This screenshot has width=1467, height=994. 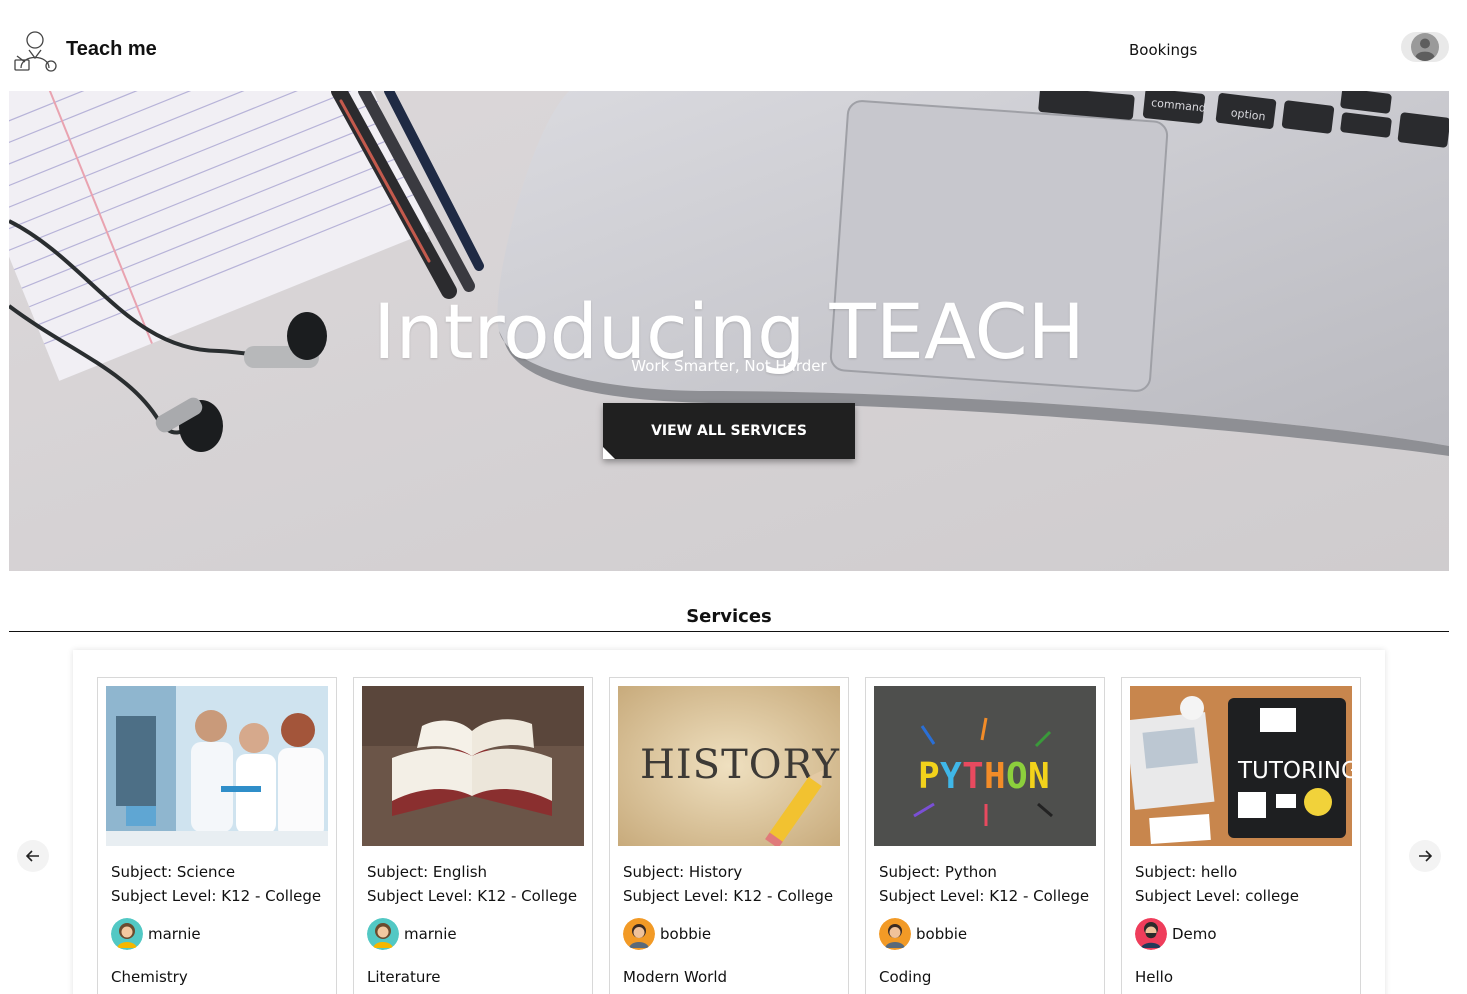 I want to click on carousel-next-button, so click(x=1425, y=856).